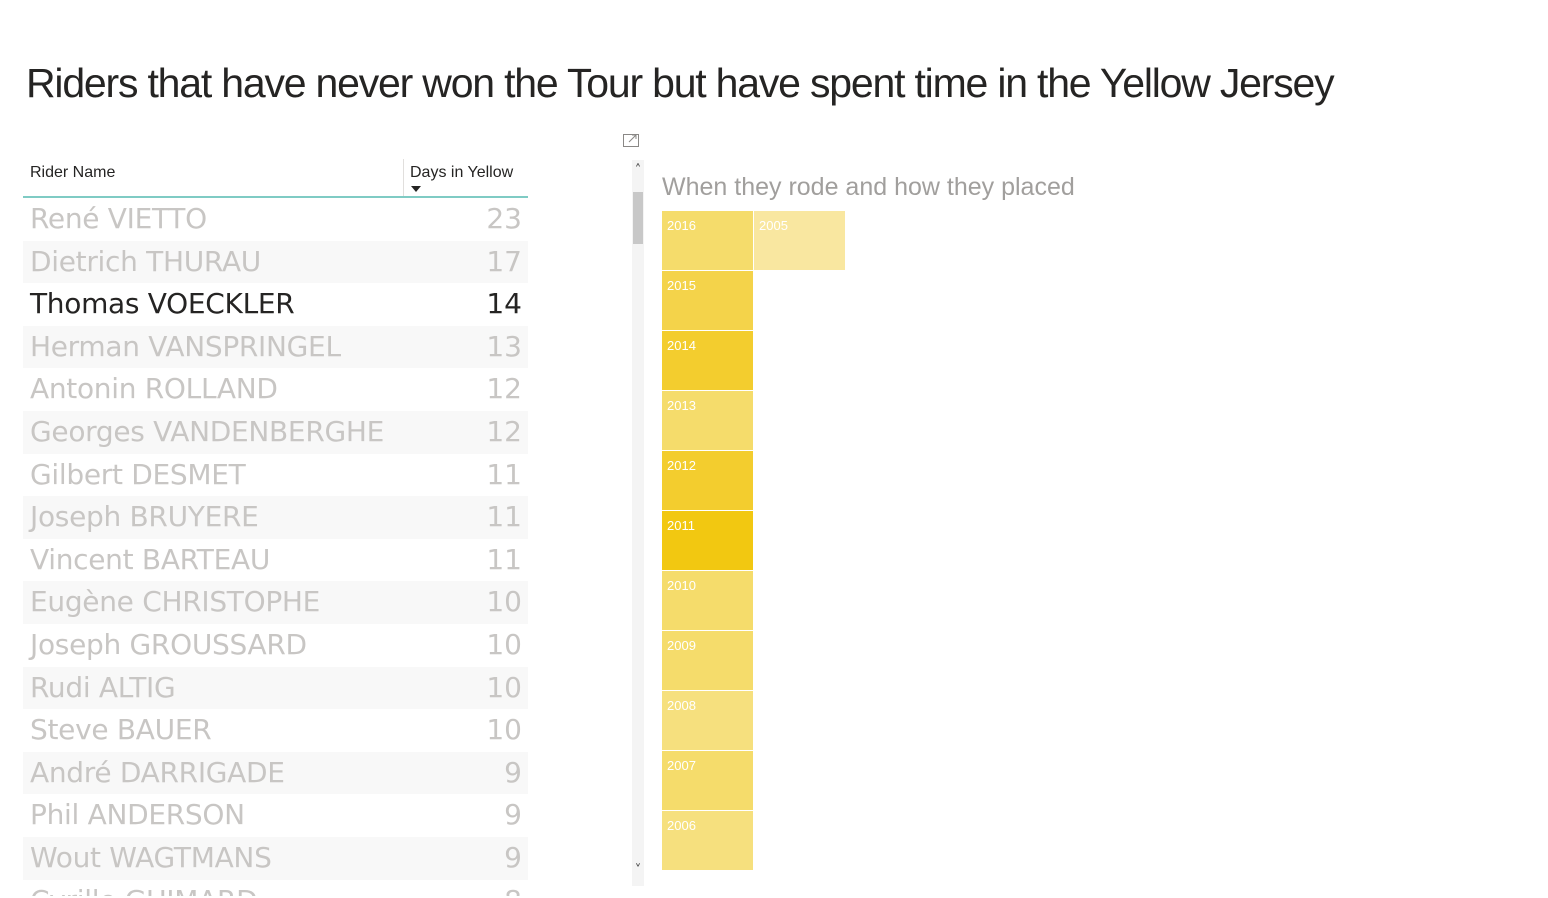 This screenshot has width=1548, height=898. I want to click on table-row: Cyrille GUIMARD 8, so click(275, 888).